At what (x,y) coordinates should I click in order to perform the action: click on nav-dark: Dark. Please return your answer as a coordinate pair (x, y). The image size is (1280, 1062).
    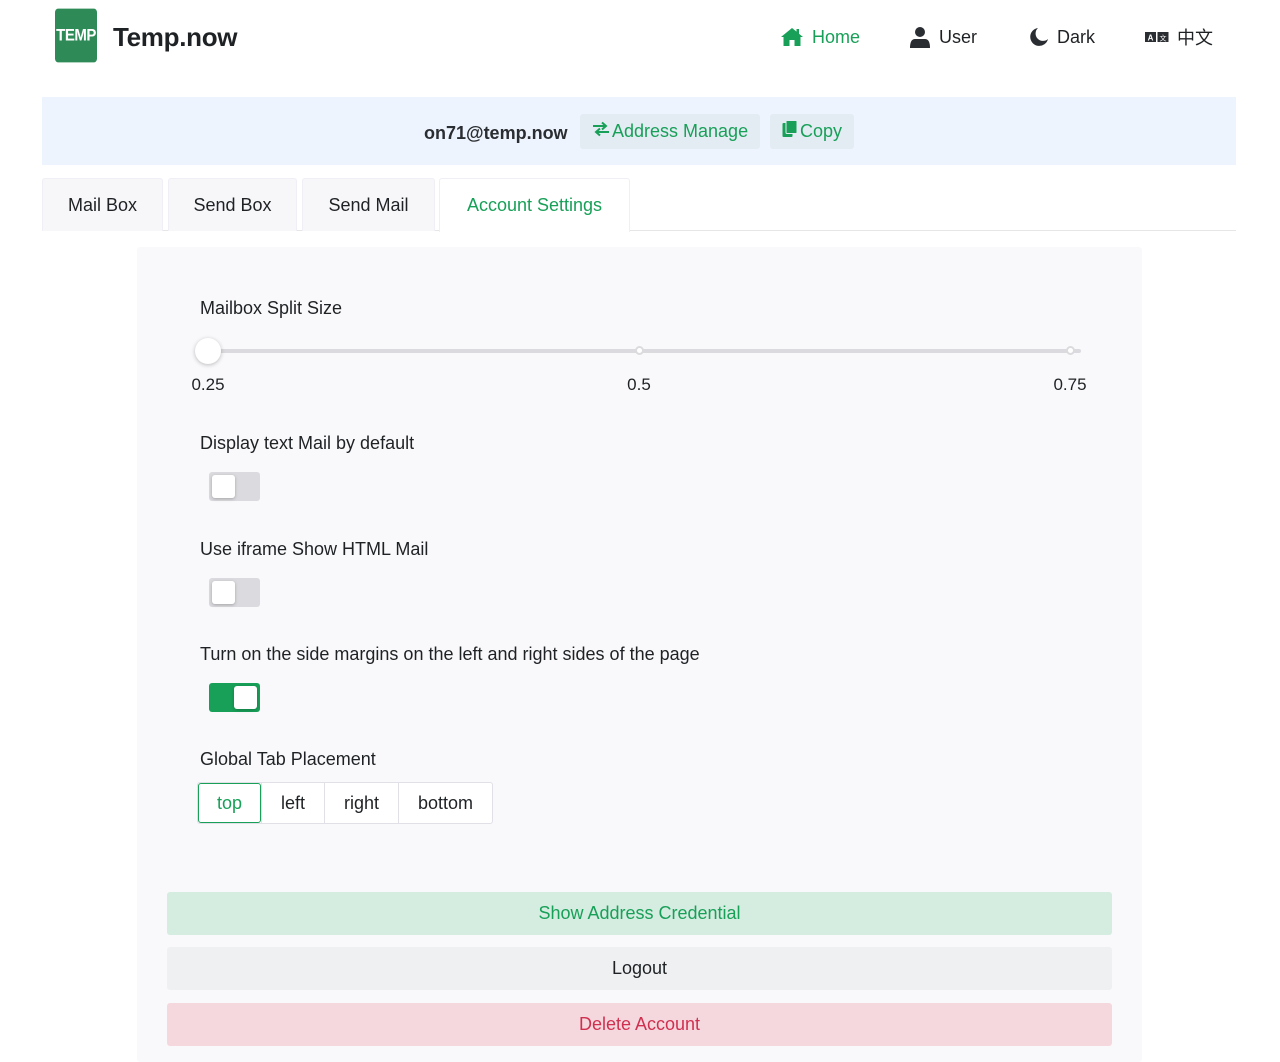
    Looking at the image, I should click on (1062, 37).